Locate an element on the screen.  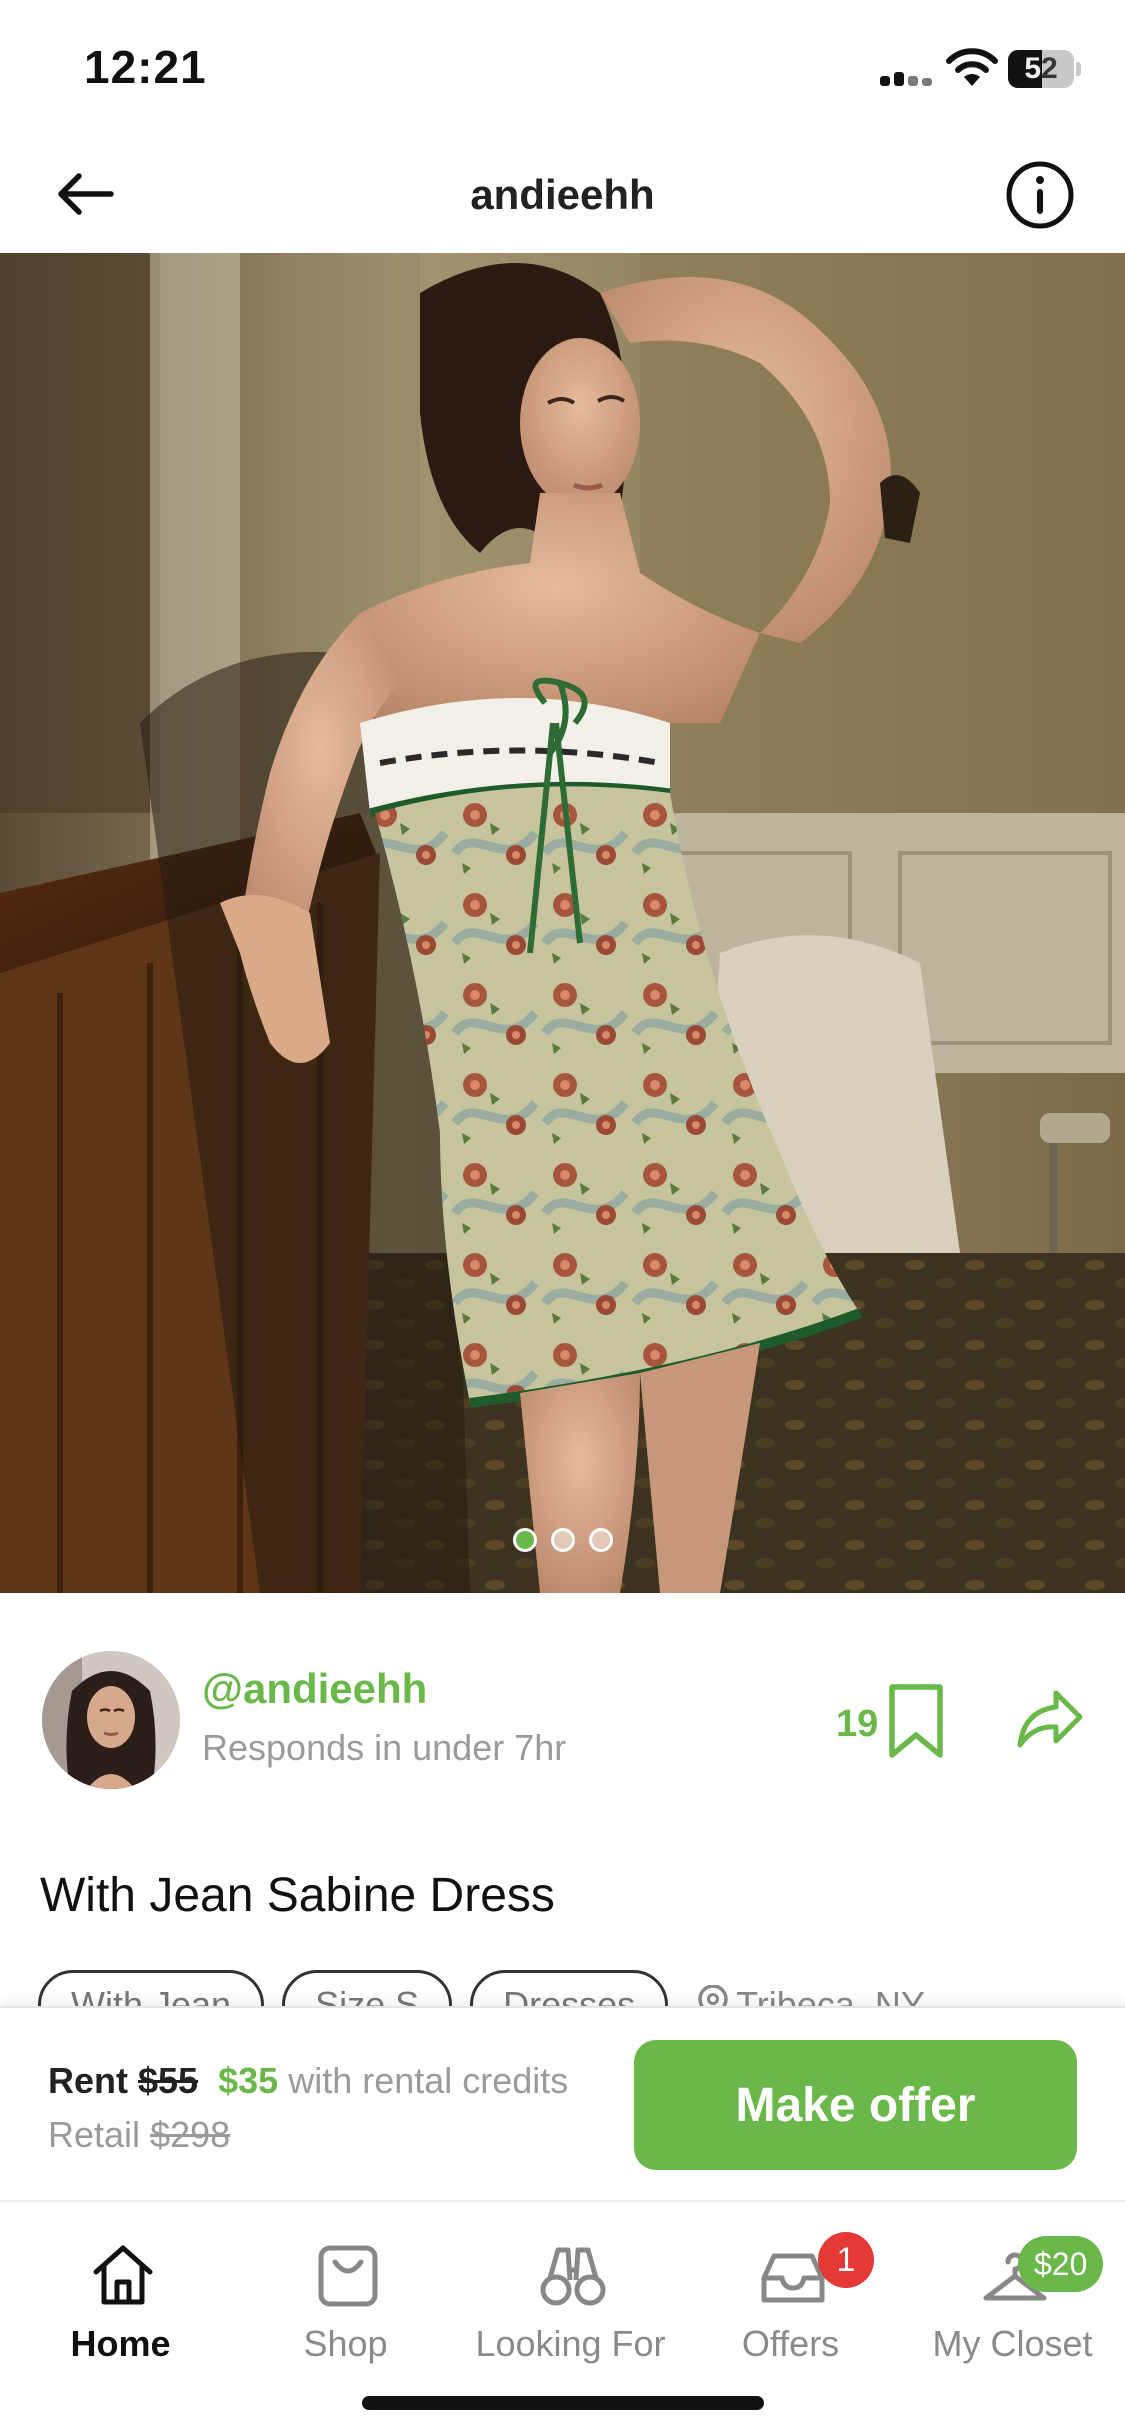
tab-offers: 1 Offers is located at coordinates (790, 2295).